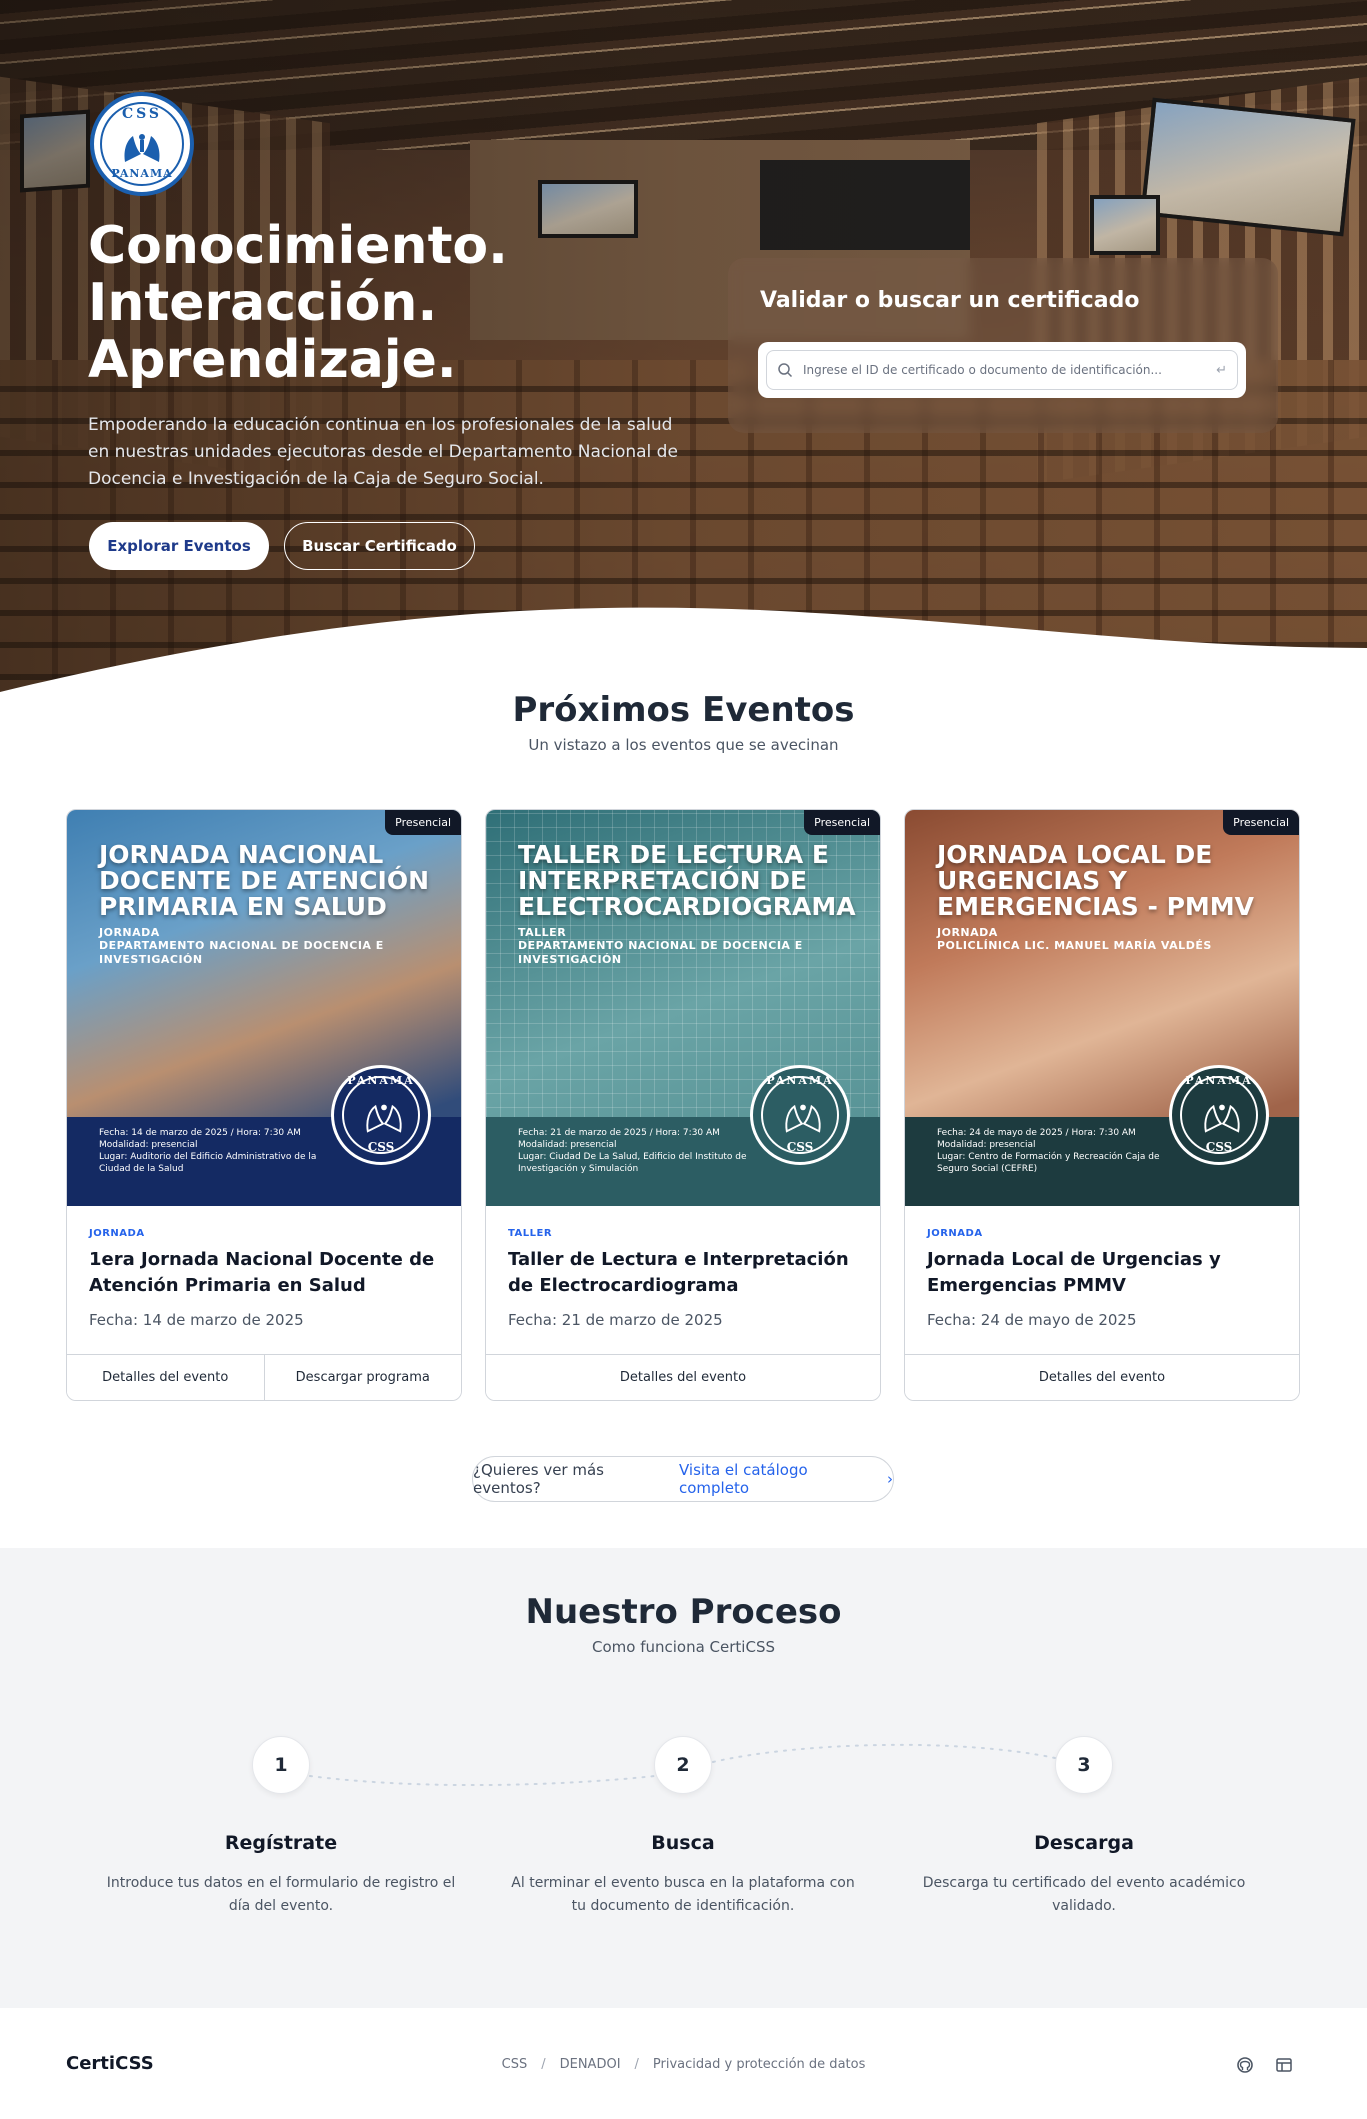 This screenshot has height=2119, width=1367. What do you see at coordinates (142, 114) in the screenshot?
I see `logo-top-text: CSS` at bounding box center [142, 114].